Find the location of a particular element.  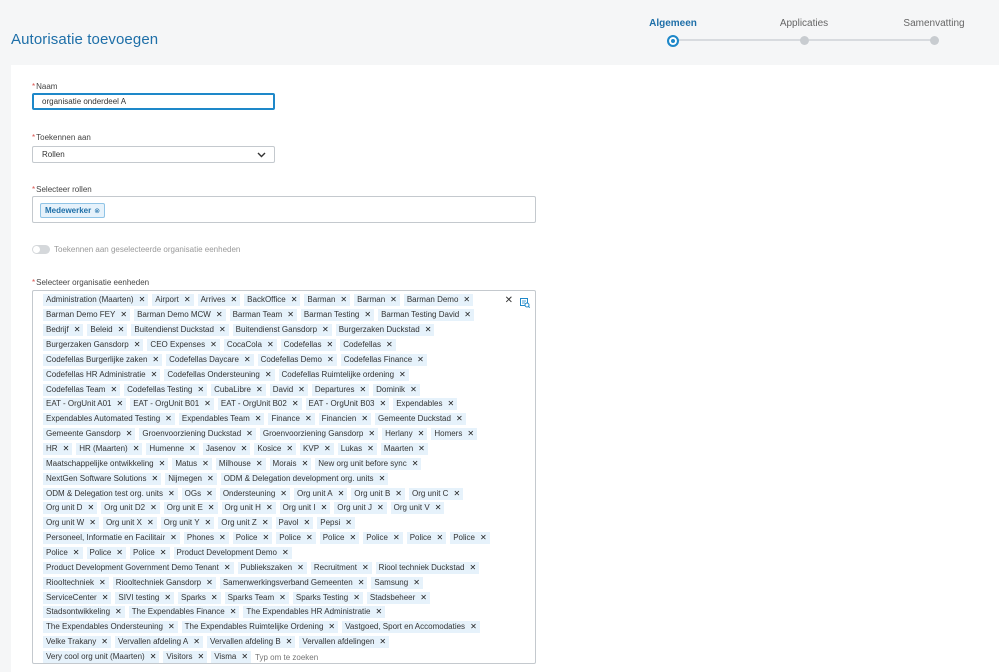

step-applicaties: Applicaties is located at coordinates (804, 31).